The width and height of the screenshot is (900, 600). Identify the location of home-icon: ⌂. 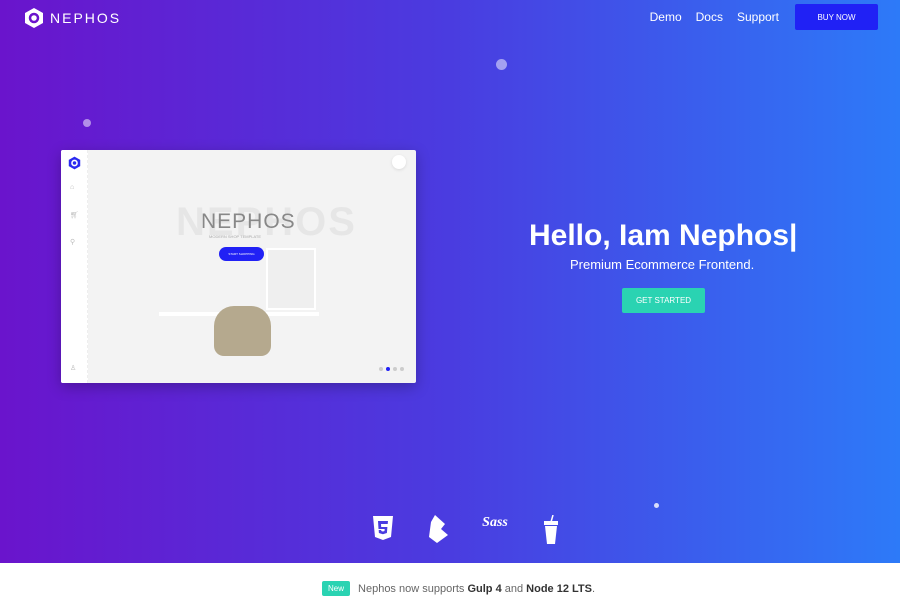
(72, 187).